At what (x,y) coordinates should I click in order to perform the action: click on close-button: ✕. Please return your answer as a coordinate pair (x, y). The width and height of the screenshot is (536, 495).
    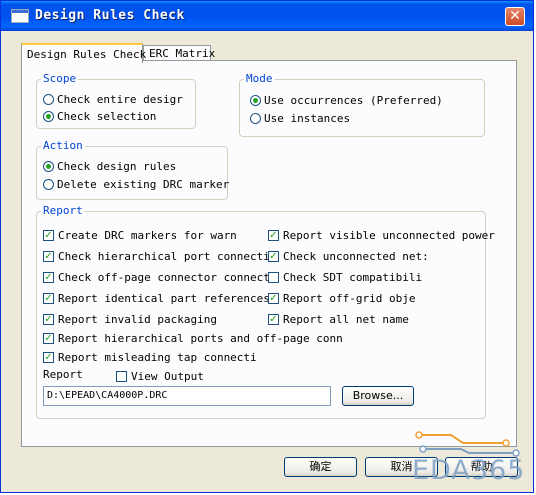
    Looking at the image, I should click on (515, 16).